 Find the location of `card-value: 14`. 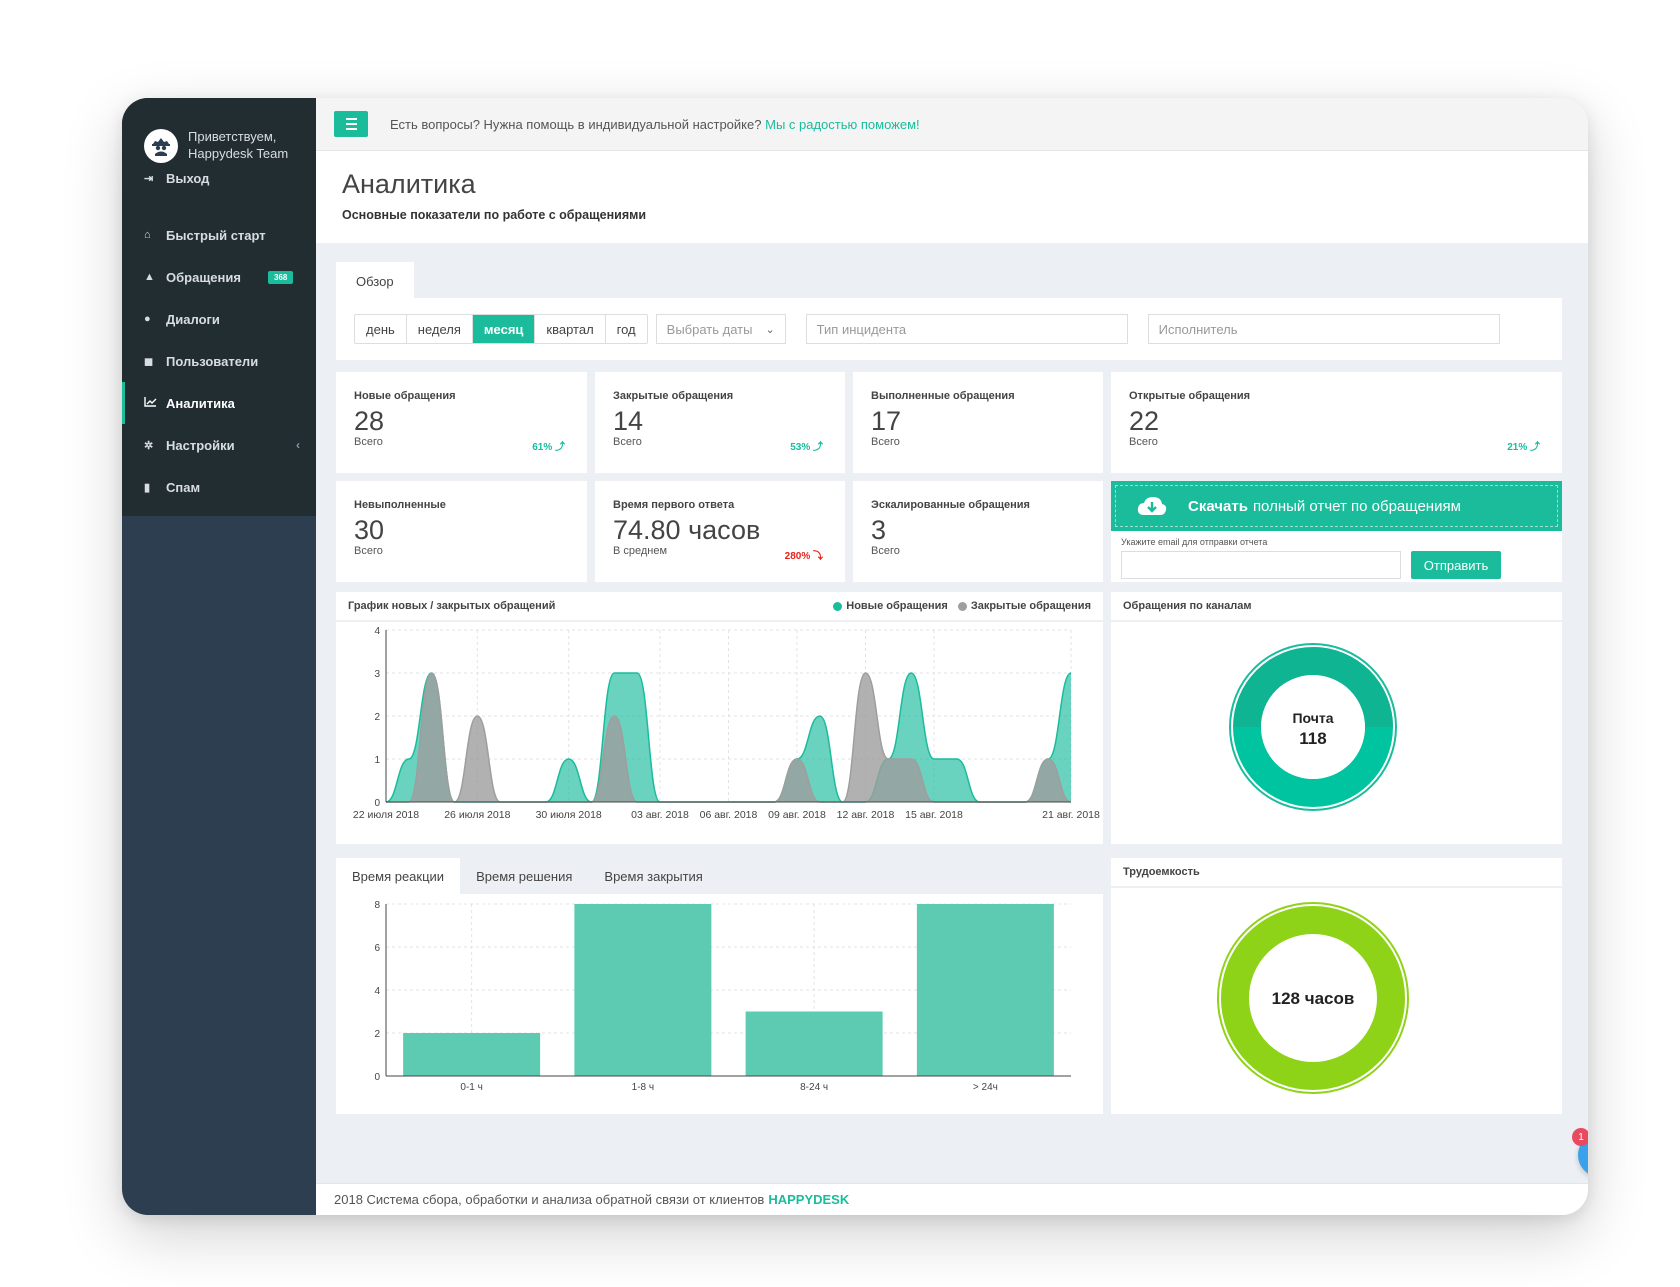

card-value: 14 is located at coordinates (628, 421).